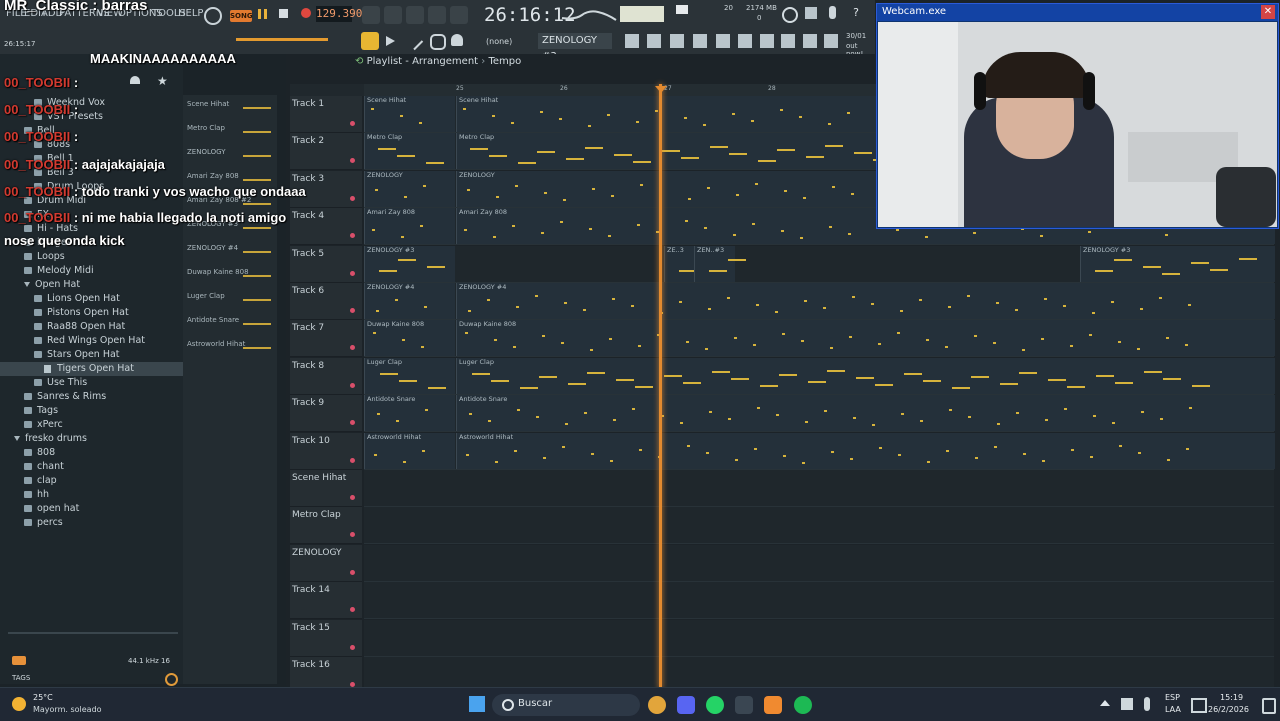 This screenshot has height=721, width=1280. What do you see at coordinates (91, 383) in the screenshot?
I see `browser-item: Use This` at bounding box center [91, 383].